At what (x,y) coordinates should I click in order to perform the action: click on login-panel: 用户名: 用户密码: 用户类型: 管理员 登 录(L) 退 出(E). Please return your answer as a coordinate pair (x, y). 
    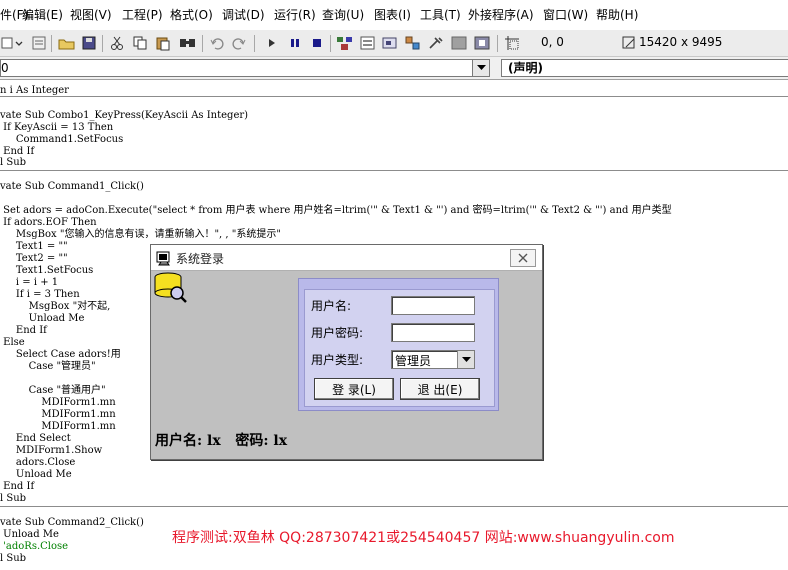
    Looking at the image, I should click on (398, 344).